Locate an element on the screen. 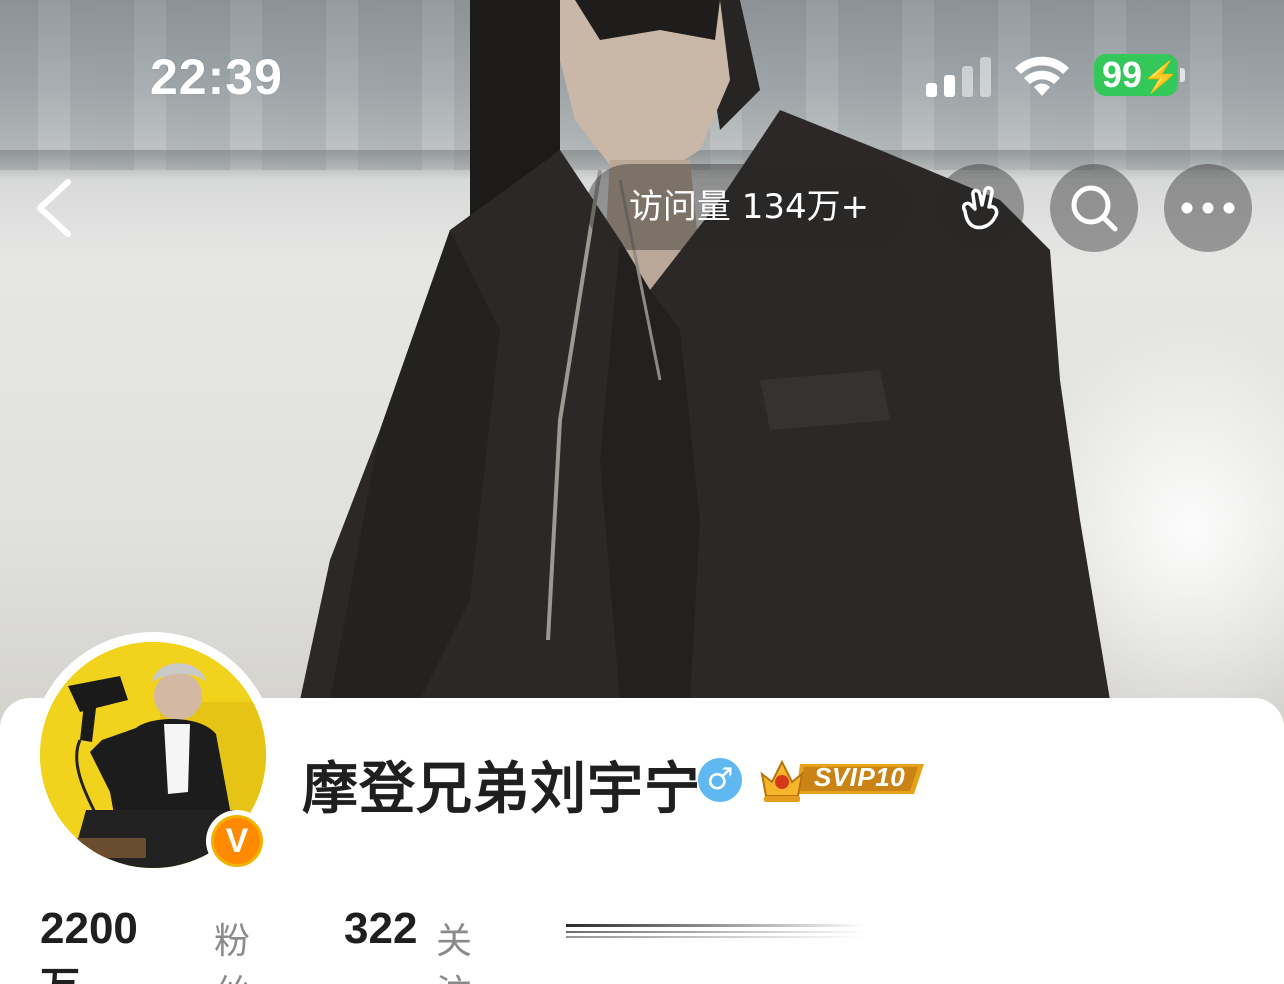 This screenshot has height=984, width=1284. search-icon is located at coordinates (1094, 208).